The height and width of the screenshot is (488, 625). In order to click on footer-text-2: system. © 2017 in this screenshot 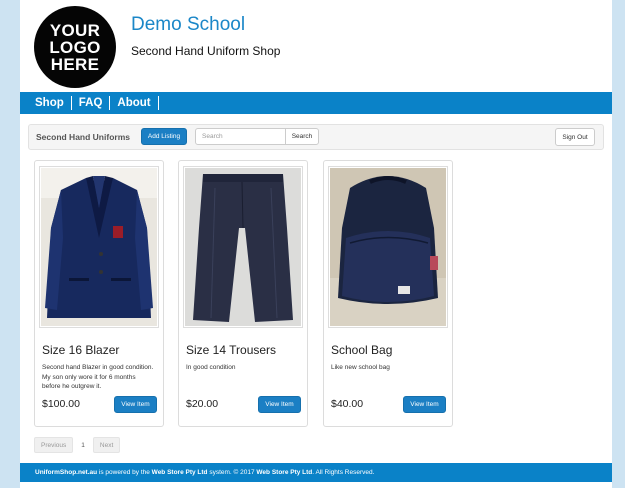, I will do `click(232, 472)`.